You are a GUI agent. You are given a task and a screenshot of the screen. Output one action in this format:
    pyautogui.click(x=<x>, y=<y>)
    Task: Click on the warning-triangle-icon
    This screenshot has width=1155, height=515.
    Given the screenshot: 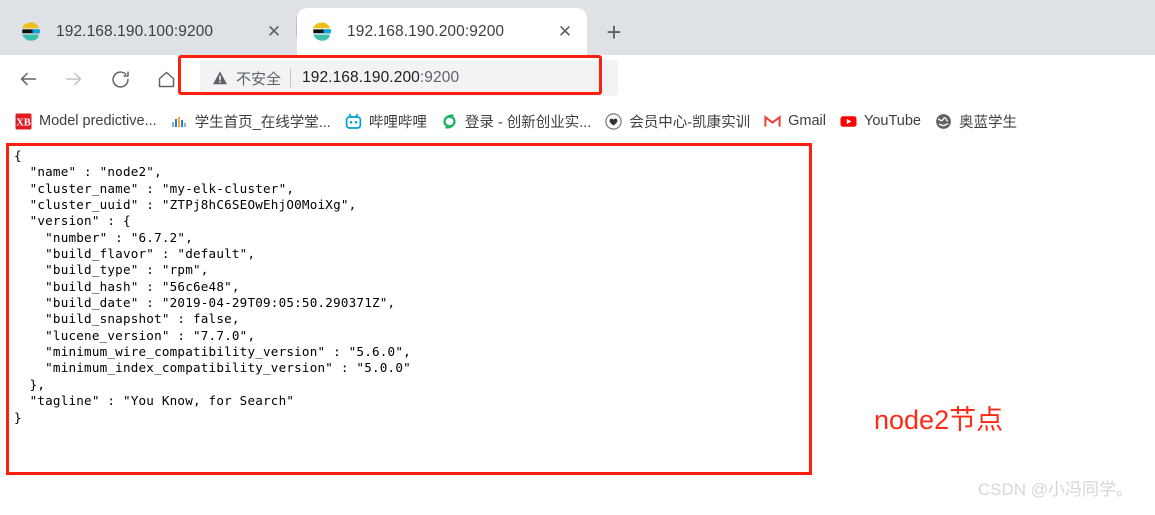 What is the action you would take?
    pyautogui.click(x=220, y=78)
    